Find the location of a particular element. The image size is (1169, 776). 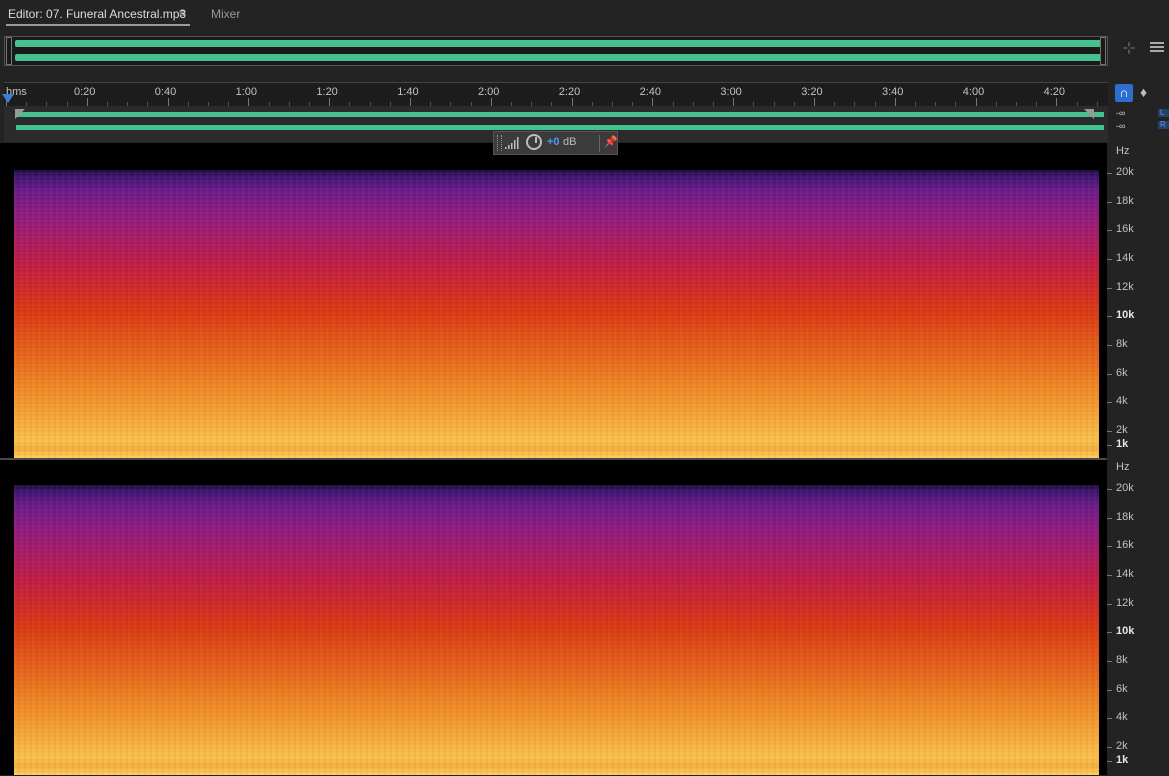

volume-value: +0 is located at coordinates (553, 142).